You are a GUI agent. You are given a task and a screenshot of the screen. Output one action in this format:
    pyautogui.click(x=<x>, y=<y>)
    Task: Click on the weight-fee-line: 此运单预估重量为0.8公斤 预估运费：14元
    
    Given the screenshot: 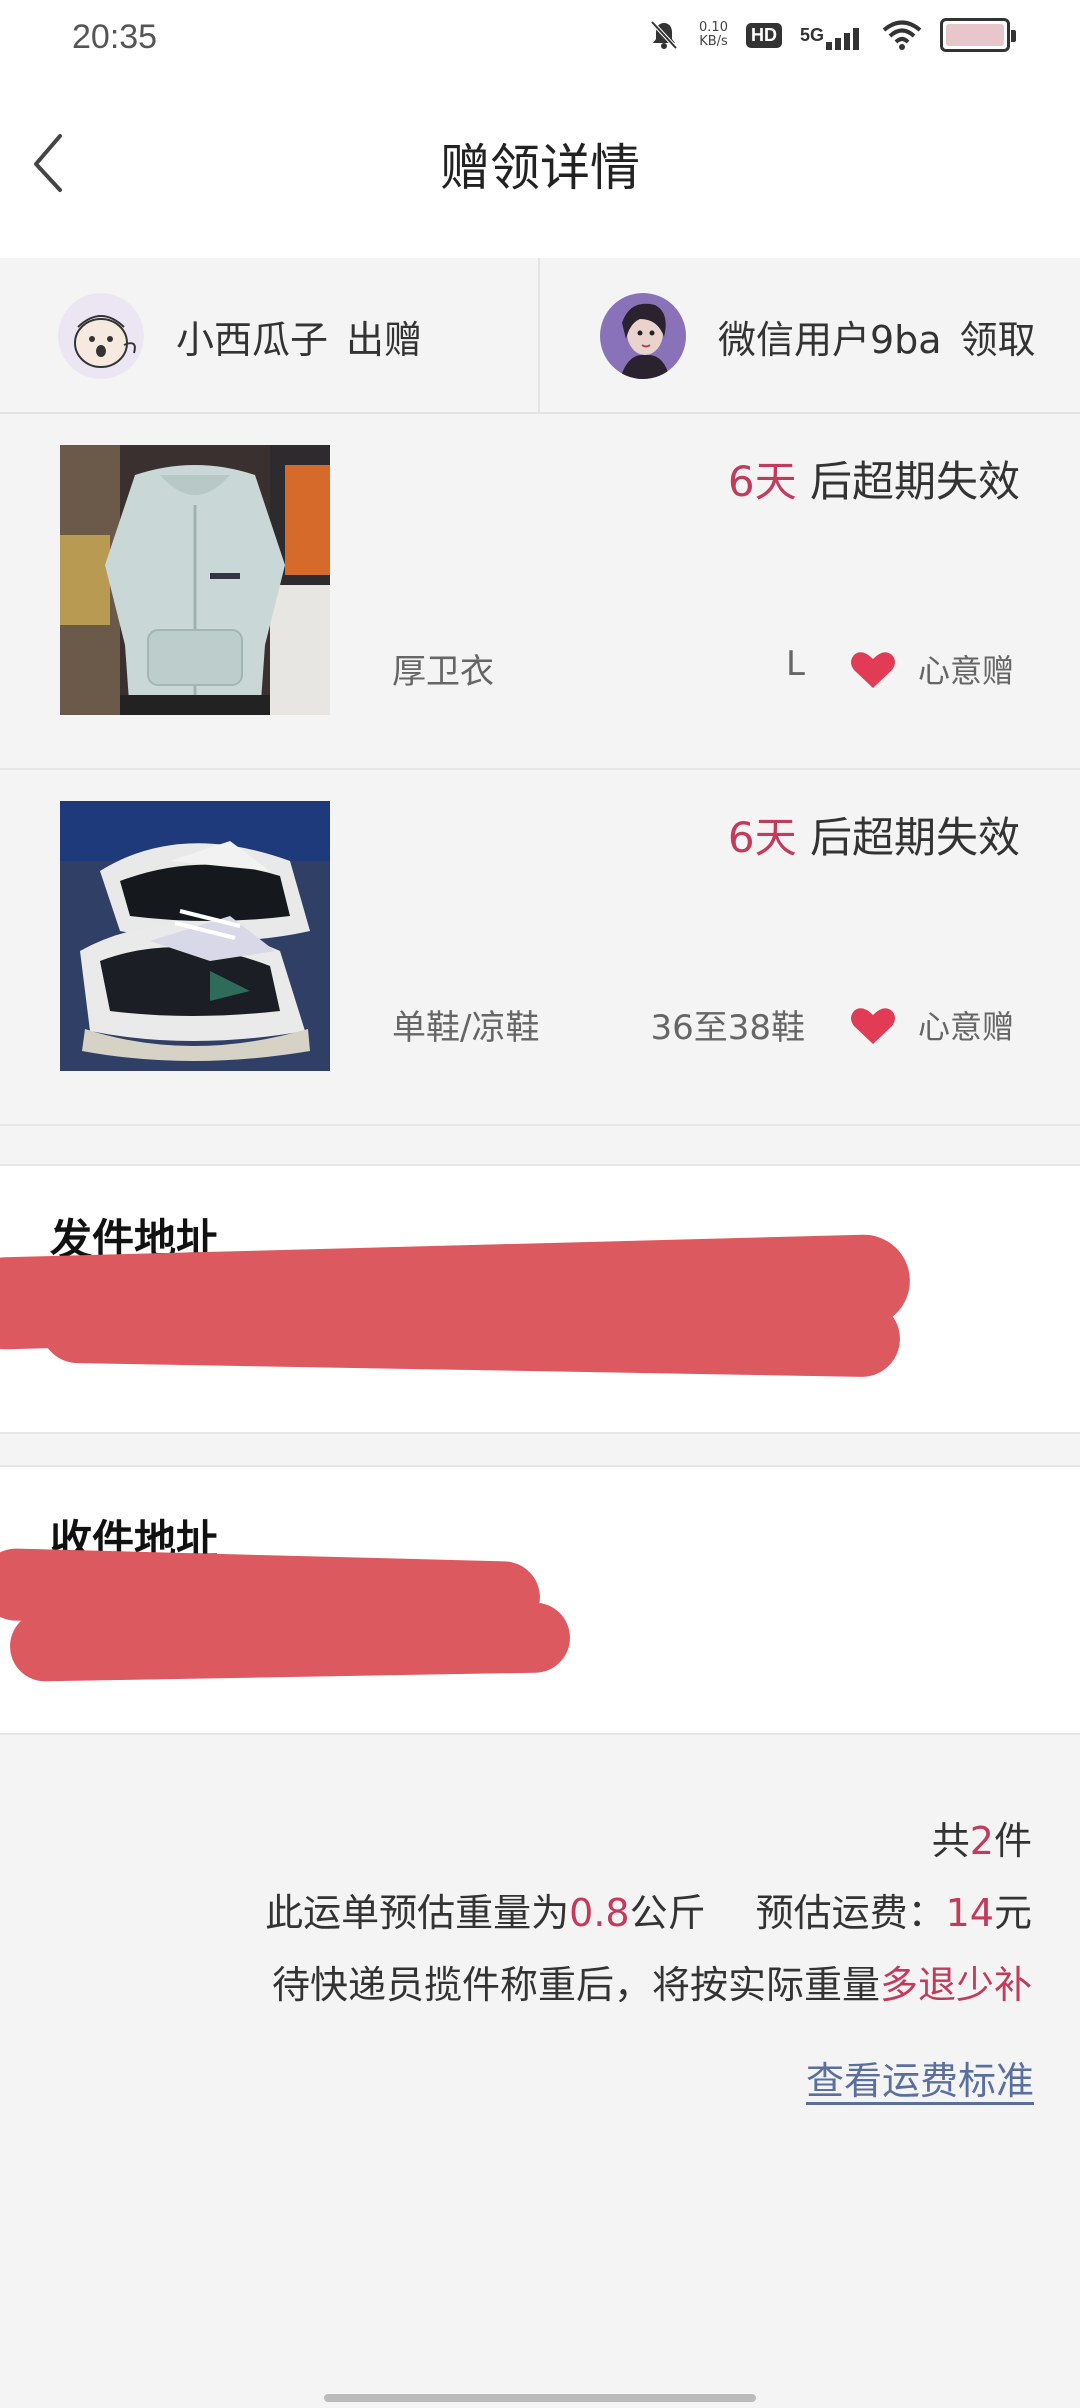 What is the action you would take?
    pyautogui.click(x=648, y=1909)
    